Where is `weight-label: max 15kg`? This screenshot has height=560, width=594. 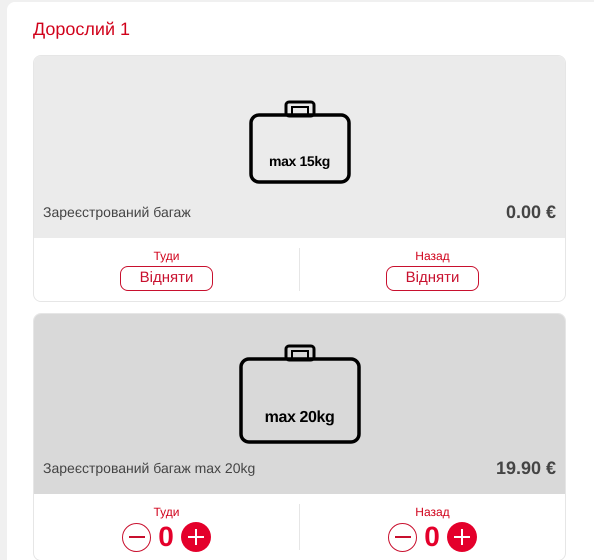
weight-label: max 15kg is located at coordinates (300, 161).